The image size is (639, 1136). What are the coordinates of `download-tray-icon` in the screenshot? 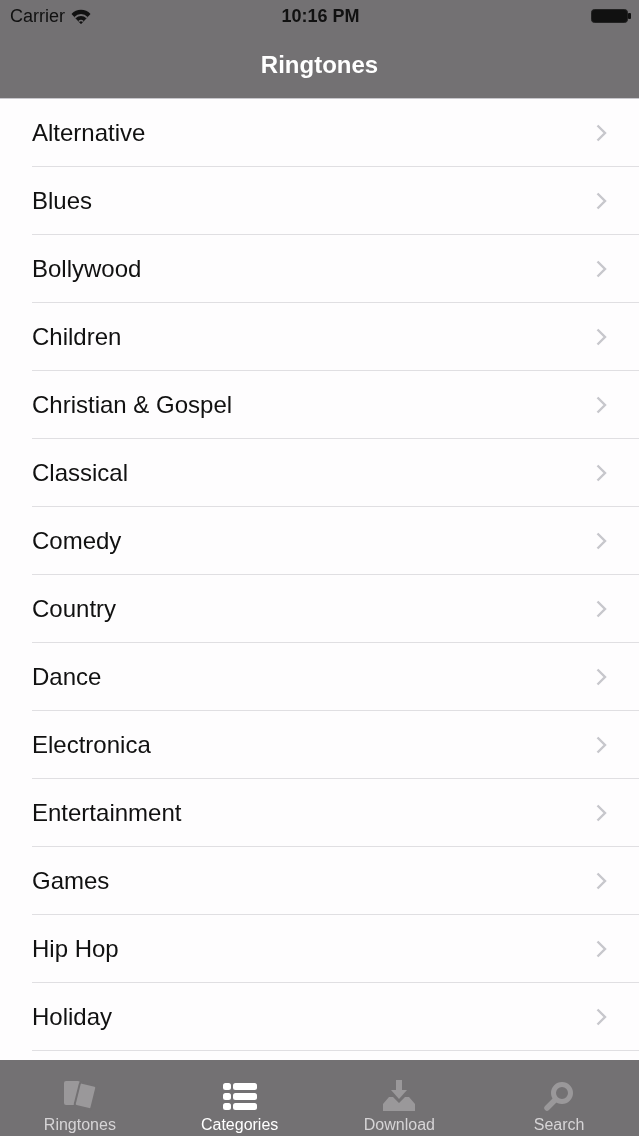 It's located at (399, 1095).